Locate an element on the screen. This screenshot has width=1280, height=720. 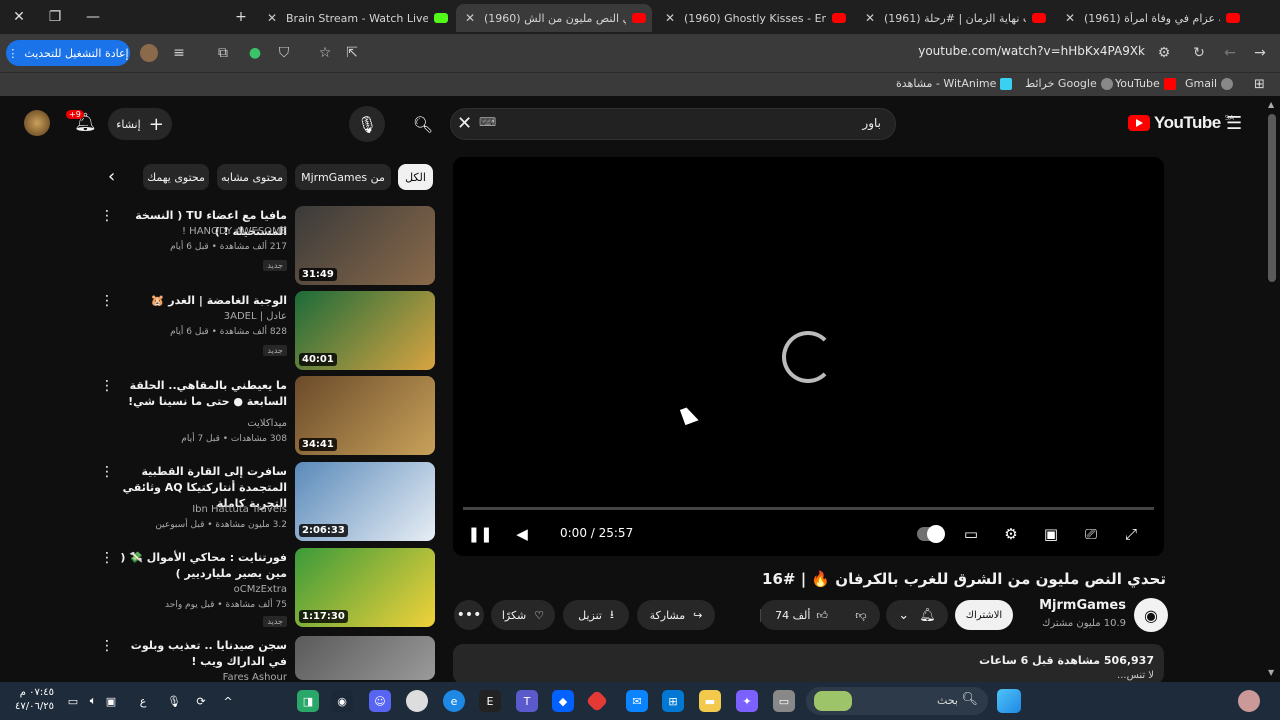
chip-for-you: محتوى يهمك is located at coordinates (176, 177).